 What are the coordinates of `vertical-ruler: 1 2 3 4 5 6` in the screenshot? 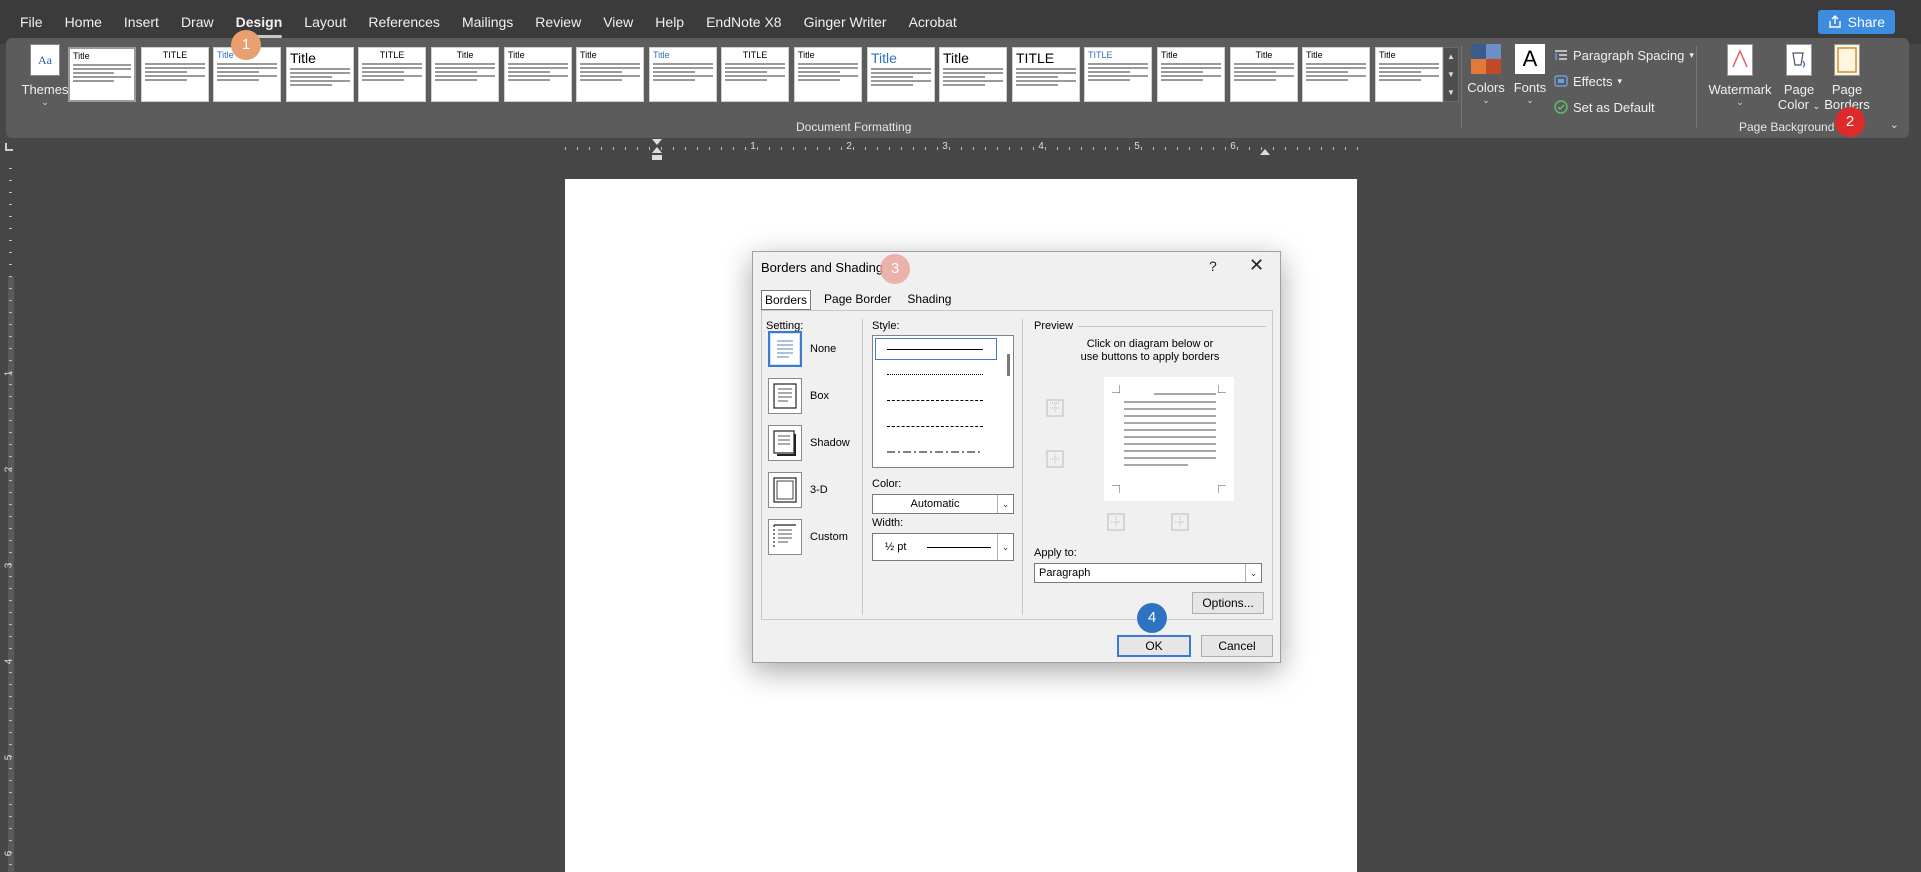 It's located at (9, 520).